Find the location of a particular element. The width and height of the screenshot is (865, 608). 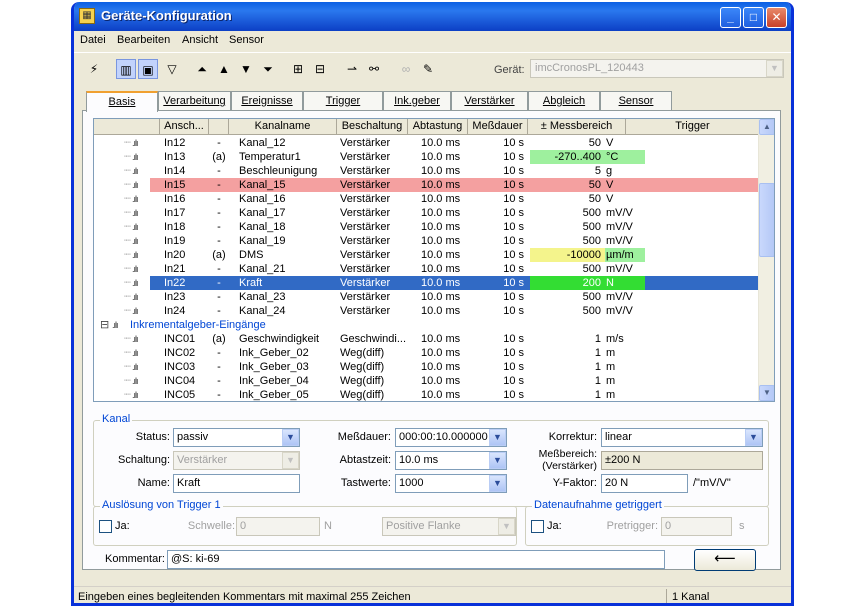

korrektur-select: linear ▼ is located at coordinates (682, 437).